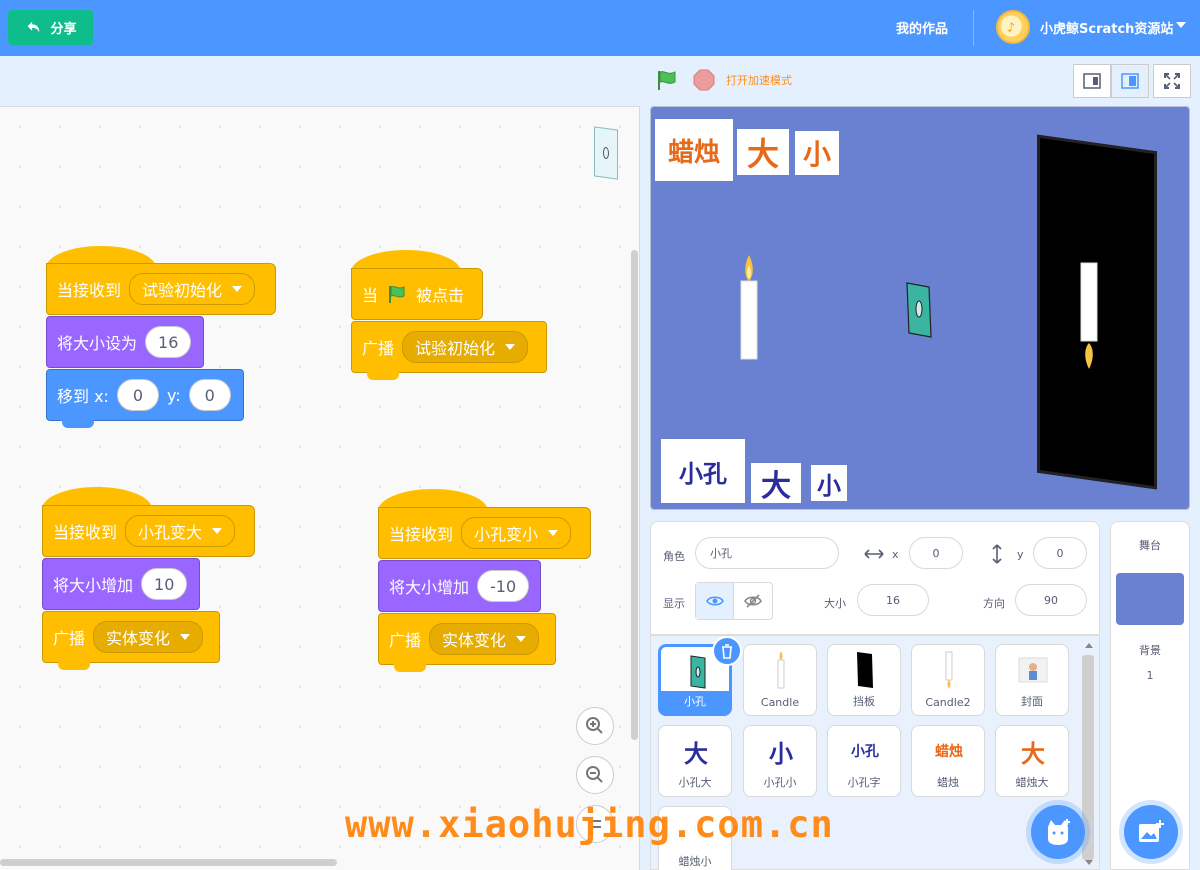 The width and height of the screenshot is (1200, 870). What do you see at coordinates (1150, 675) in the screenshot?
I see `backdrop-count: 1` at bounding box center [1150, 675].